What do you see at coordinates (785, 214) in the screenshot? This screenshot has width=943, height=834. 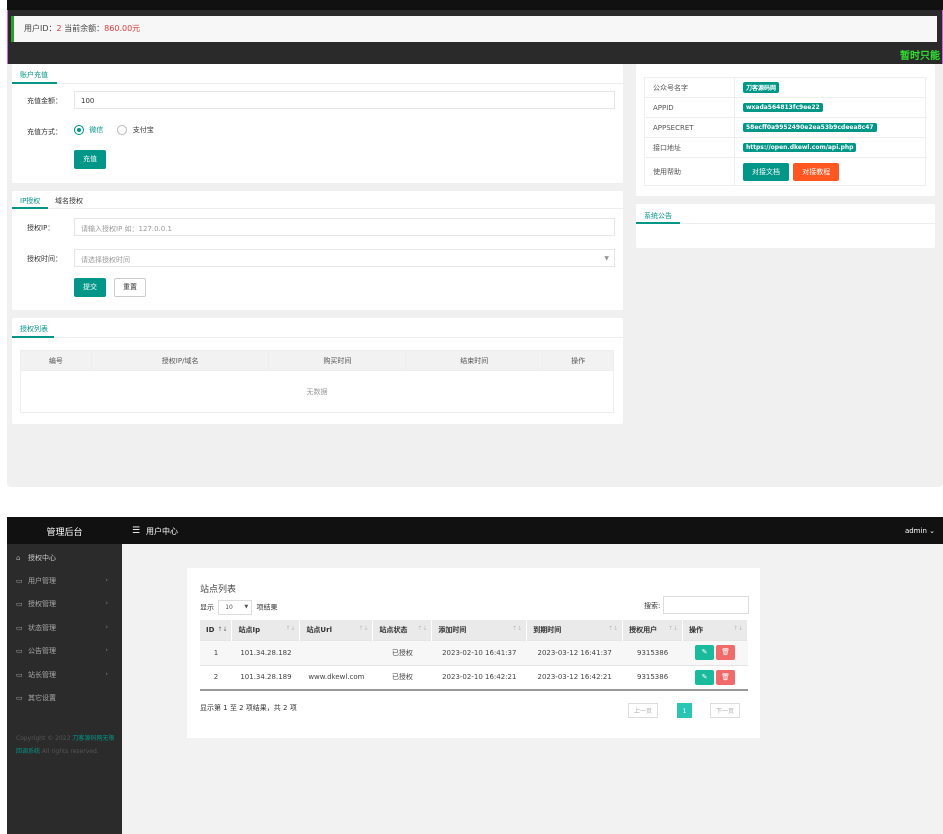 I see `announcement-title: 系统公告` at bounding box center [785, 214].